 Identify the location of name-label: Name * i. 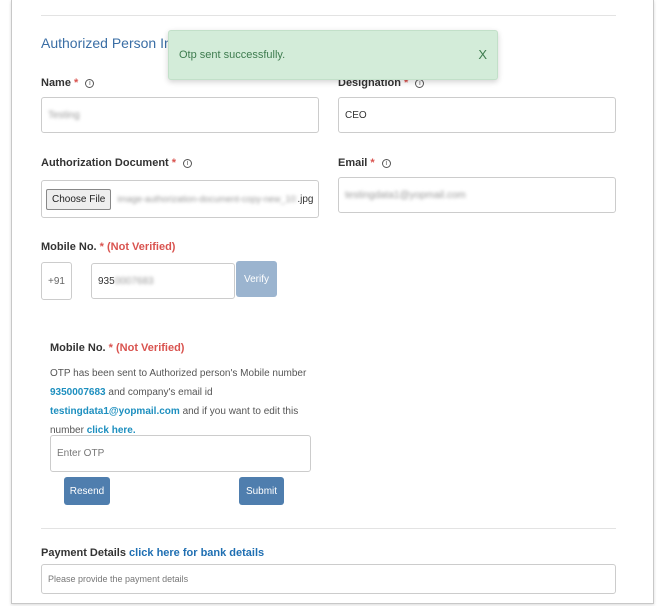
(68, 83).